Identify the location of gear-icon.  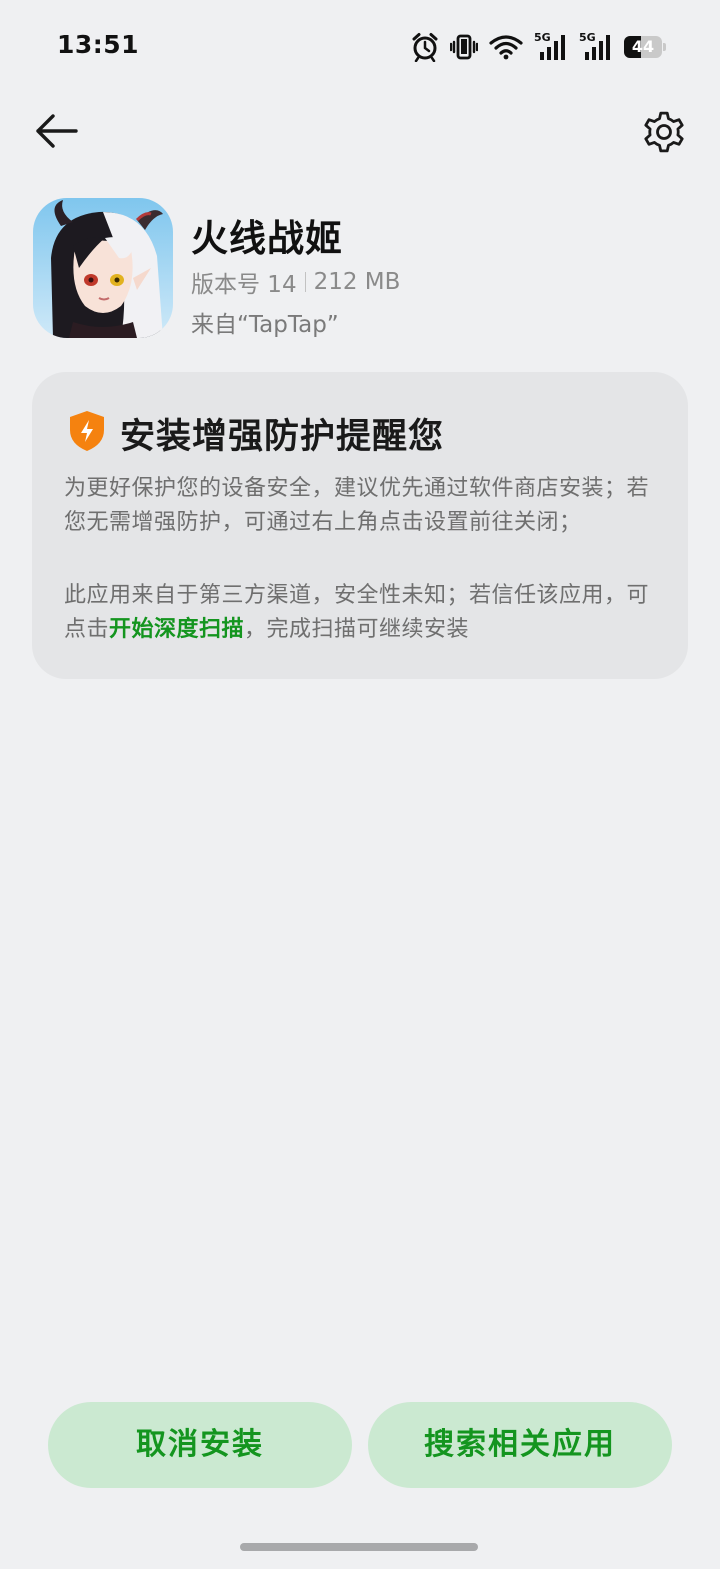
(664, 132).